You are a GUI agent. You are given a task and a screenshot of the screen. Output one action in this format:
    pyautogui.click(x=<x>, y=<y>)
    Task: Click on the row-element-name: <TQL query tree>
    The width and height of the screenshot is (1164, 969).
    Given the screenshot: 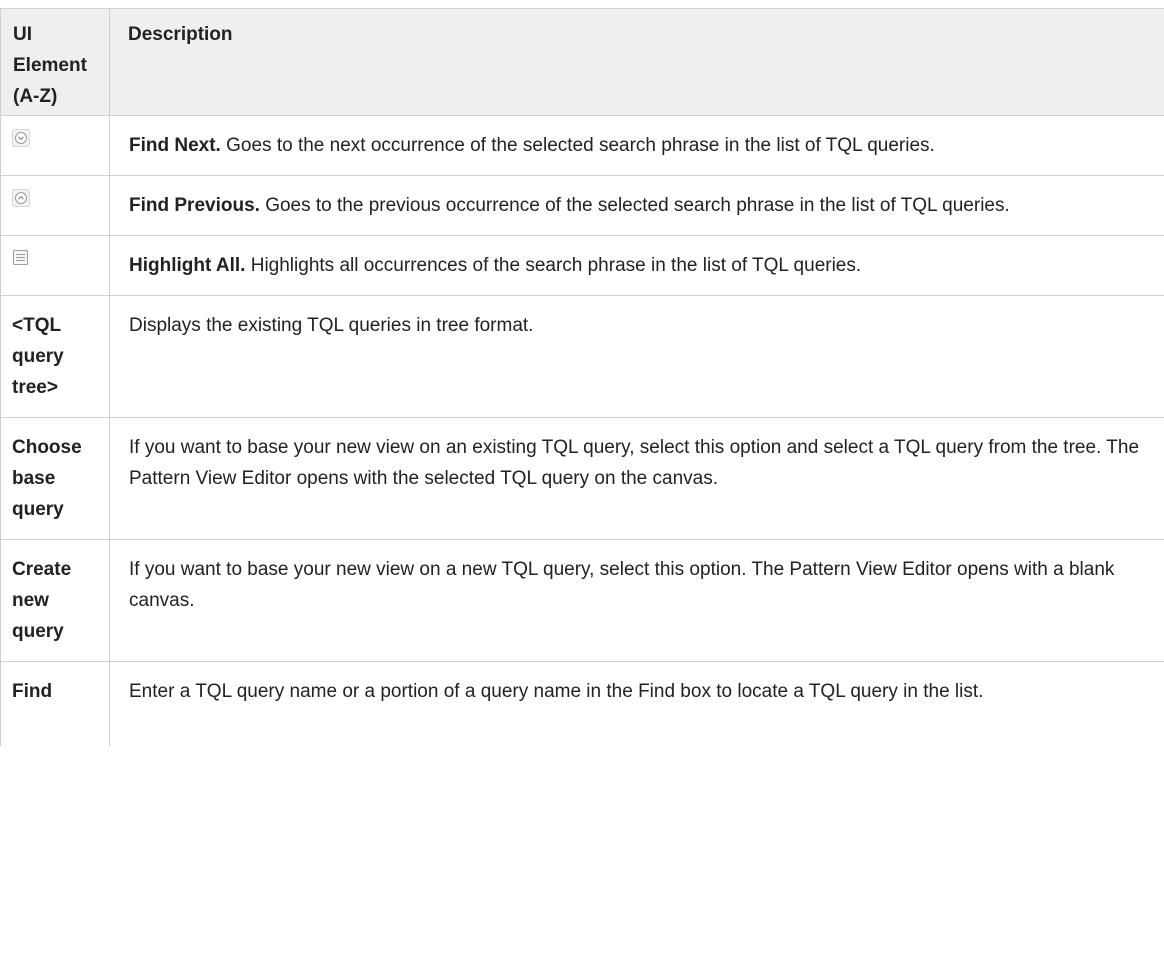 What is the action you would take?
    pyautogui.click(x=55, y=356)
    